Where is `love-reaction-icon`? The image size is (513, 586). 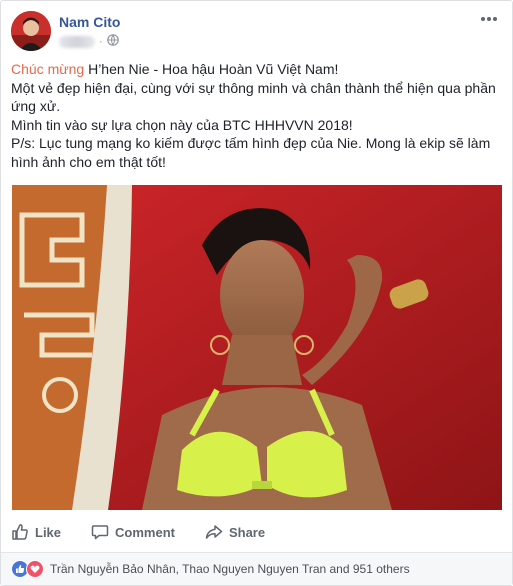 love-reaction-icon is located at coordinates (35, 569).